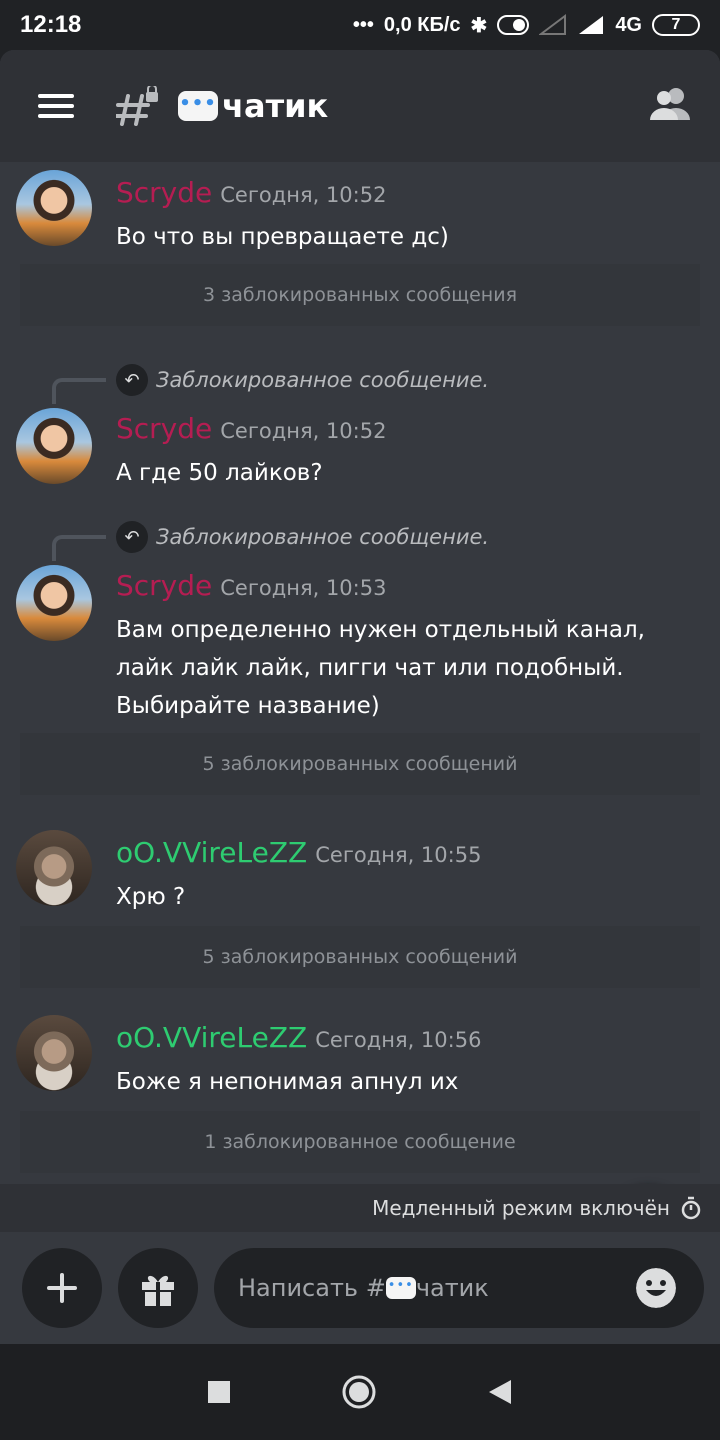  I want to click on status-dots: •••, so click(363, 24).